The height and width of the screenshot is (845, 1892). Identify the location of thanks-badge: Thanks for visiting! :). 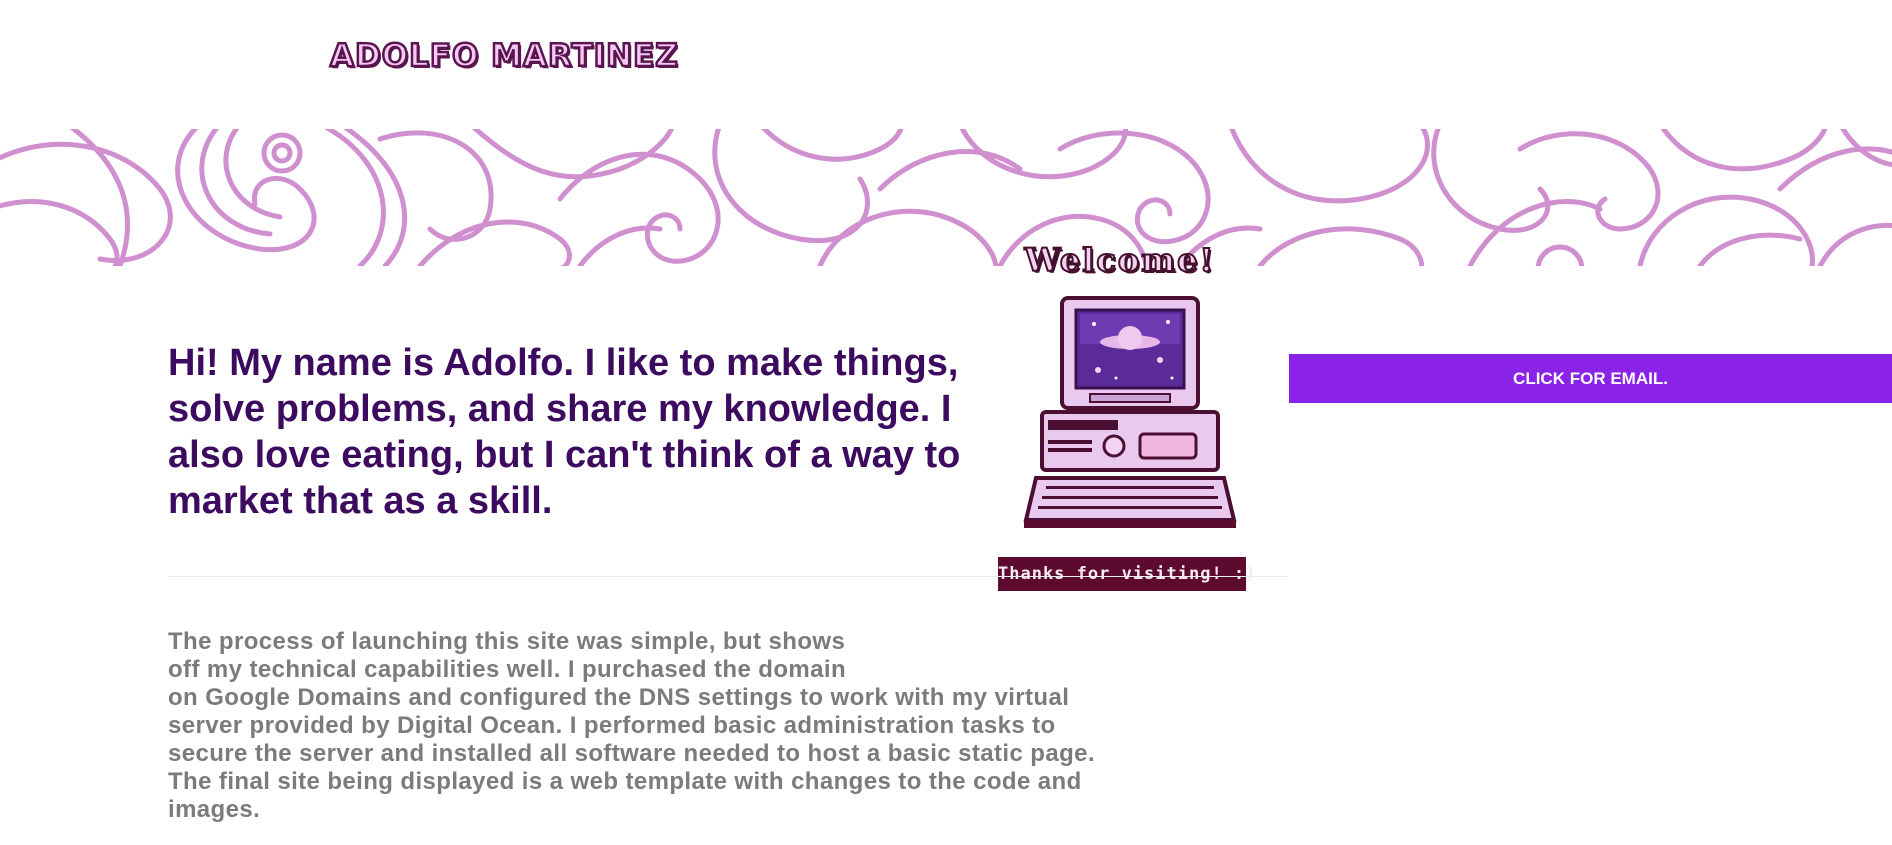
(1126, 574).